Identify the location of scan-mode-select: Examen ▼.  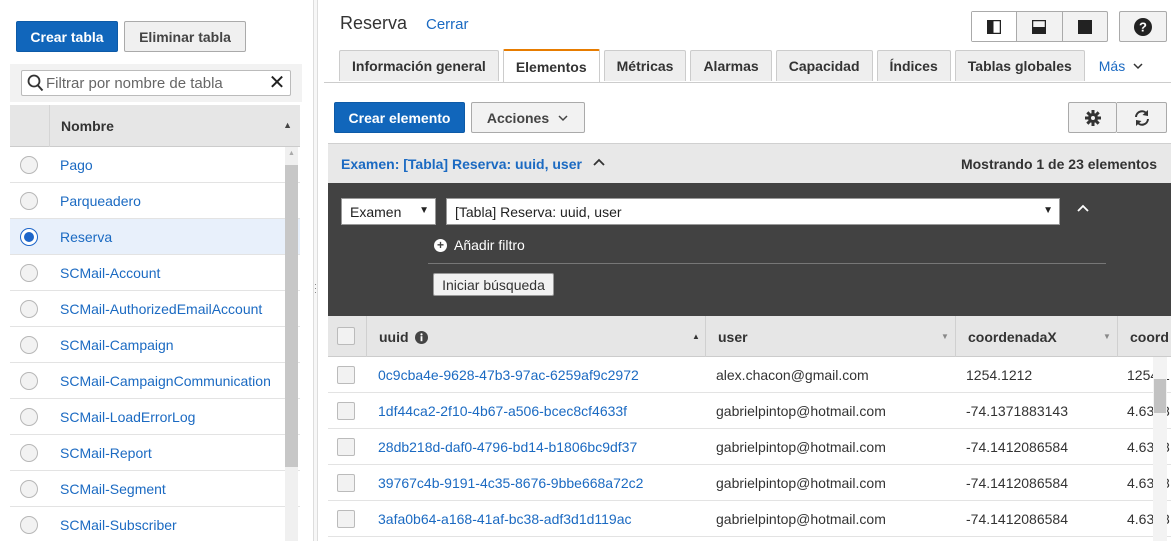
(388, 211).